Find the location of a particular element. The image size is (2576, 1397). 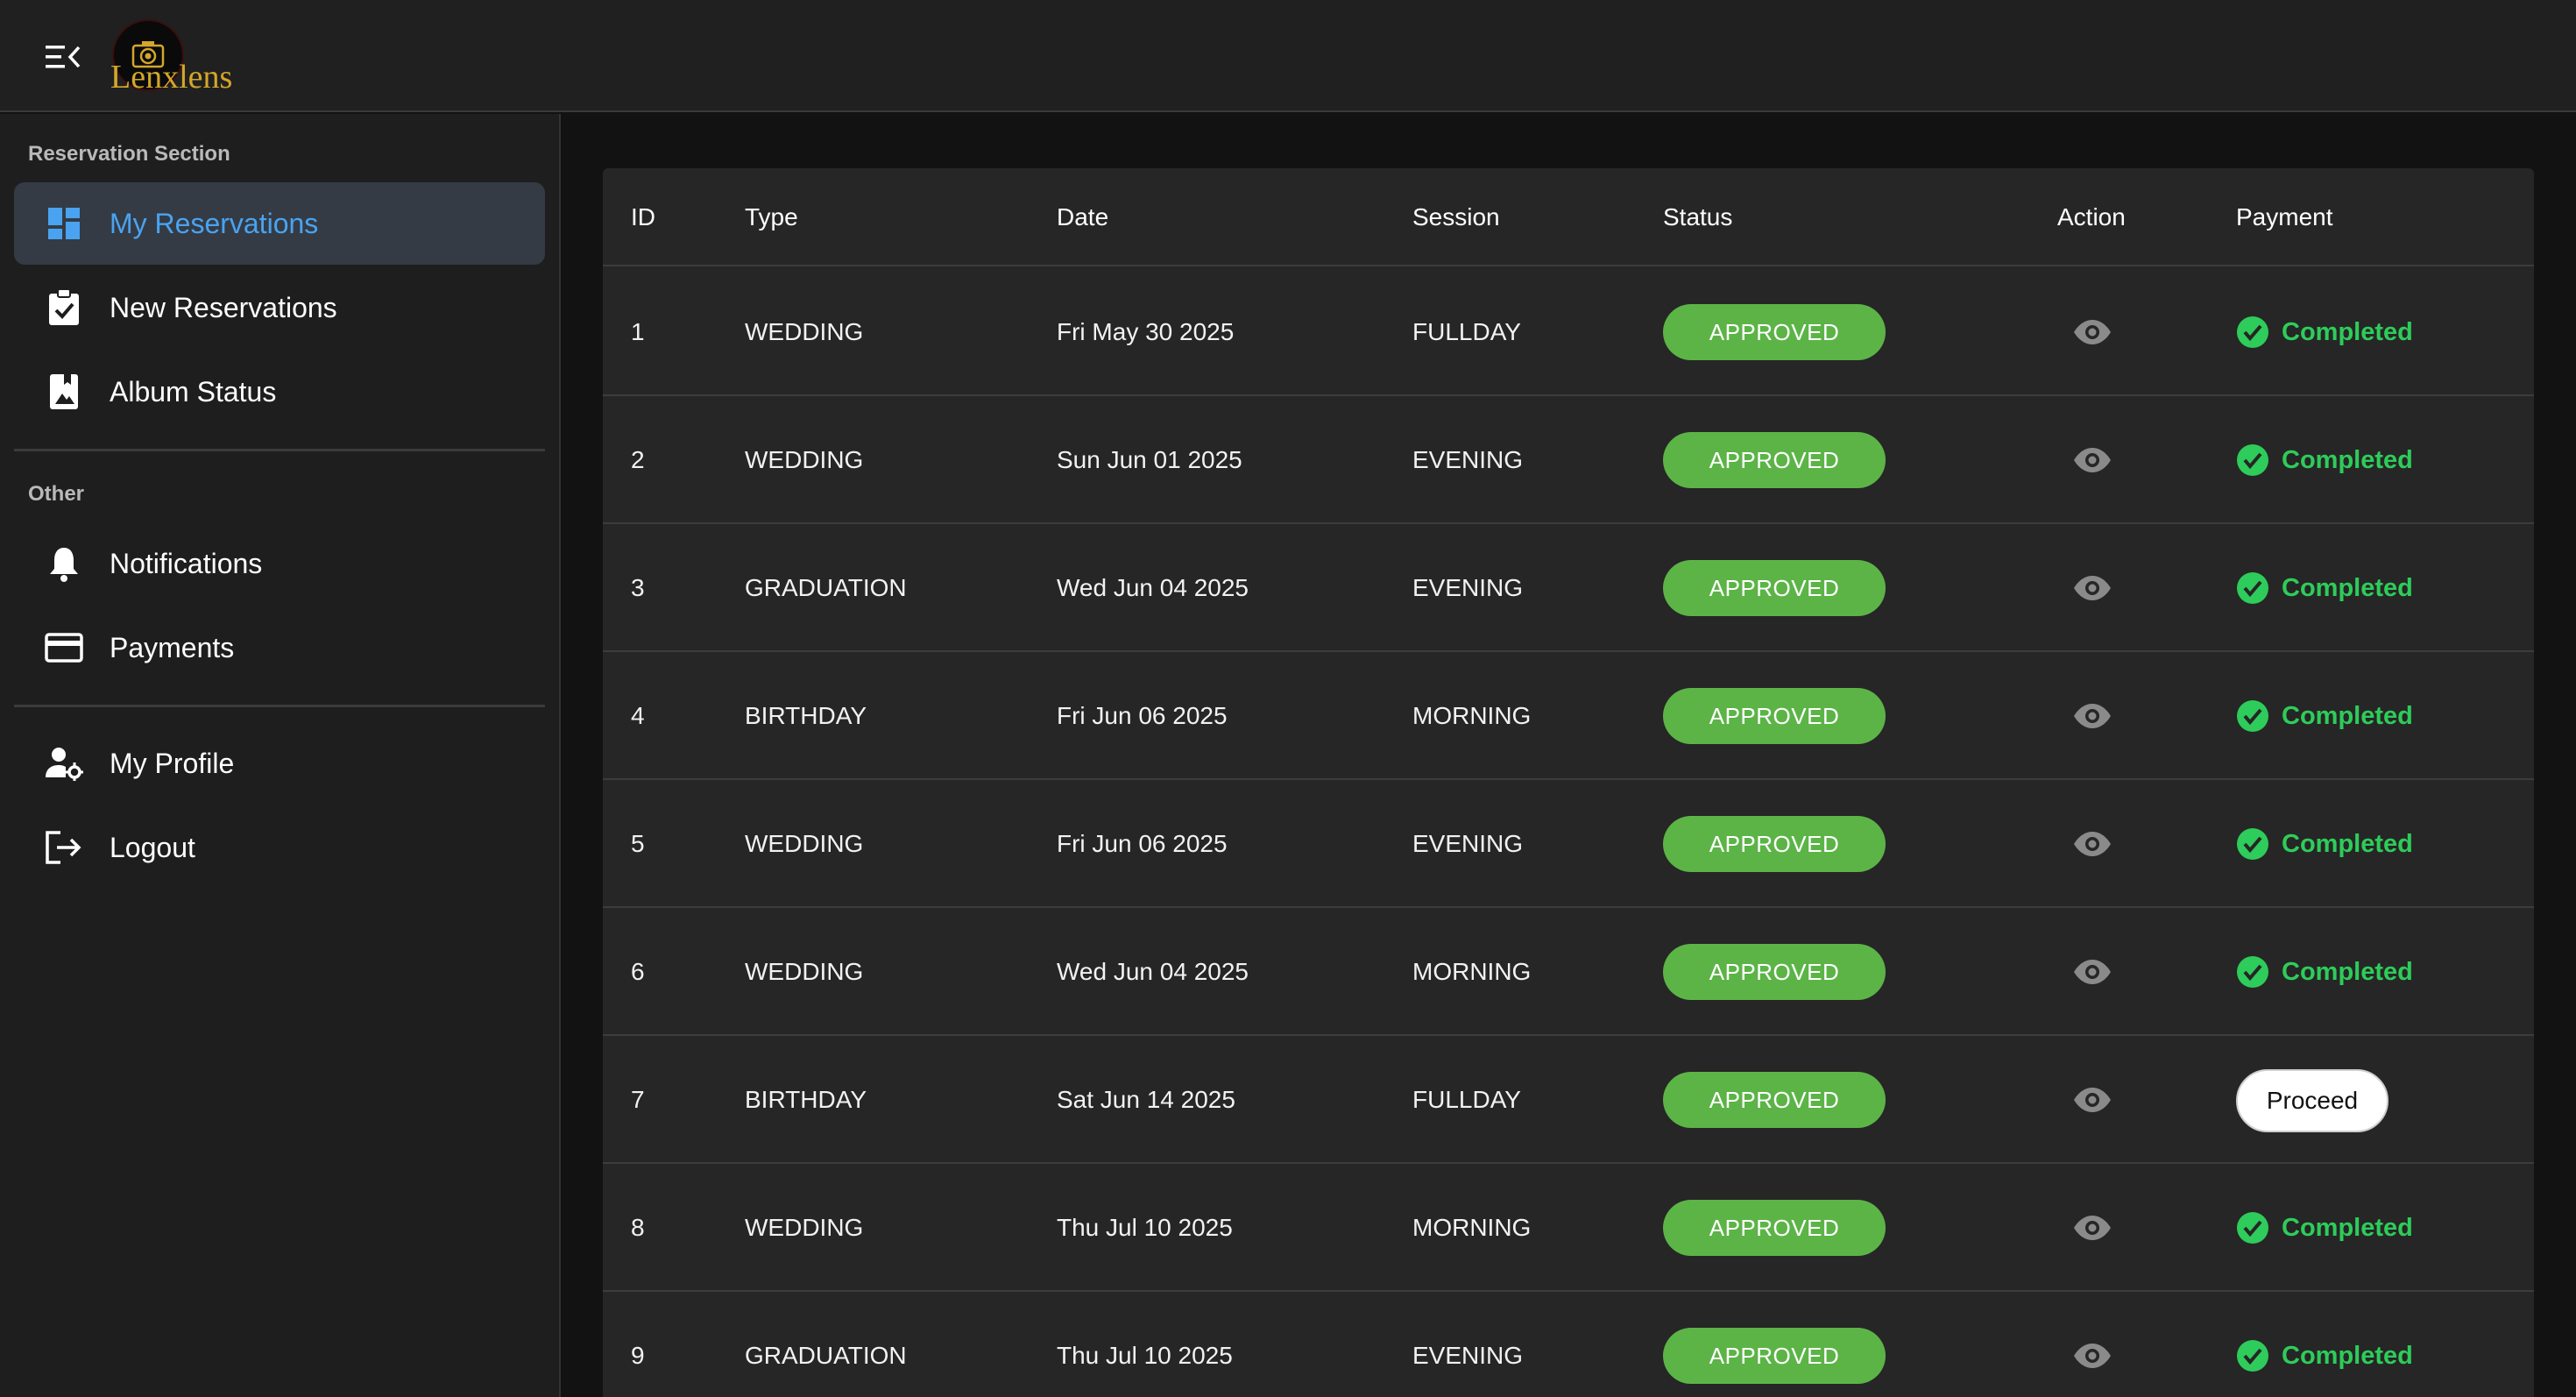

cell-date: Fri May 30 2025 is located at coordinates (1146, 331).